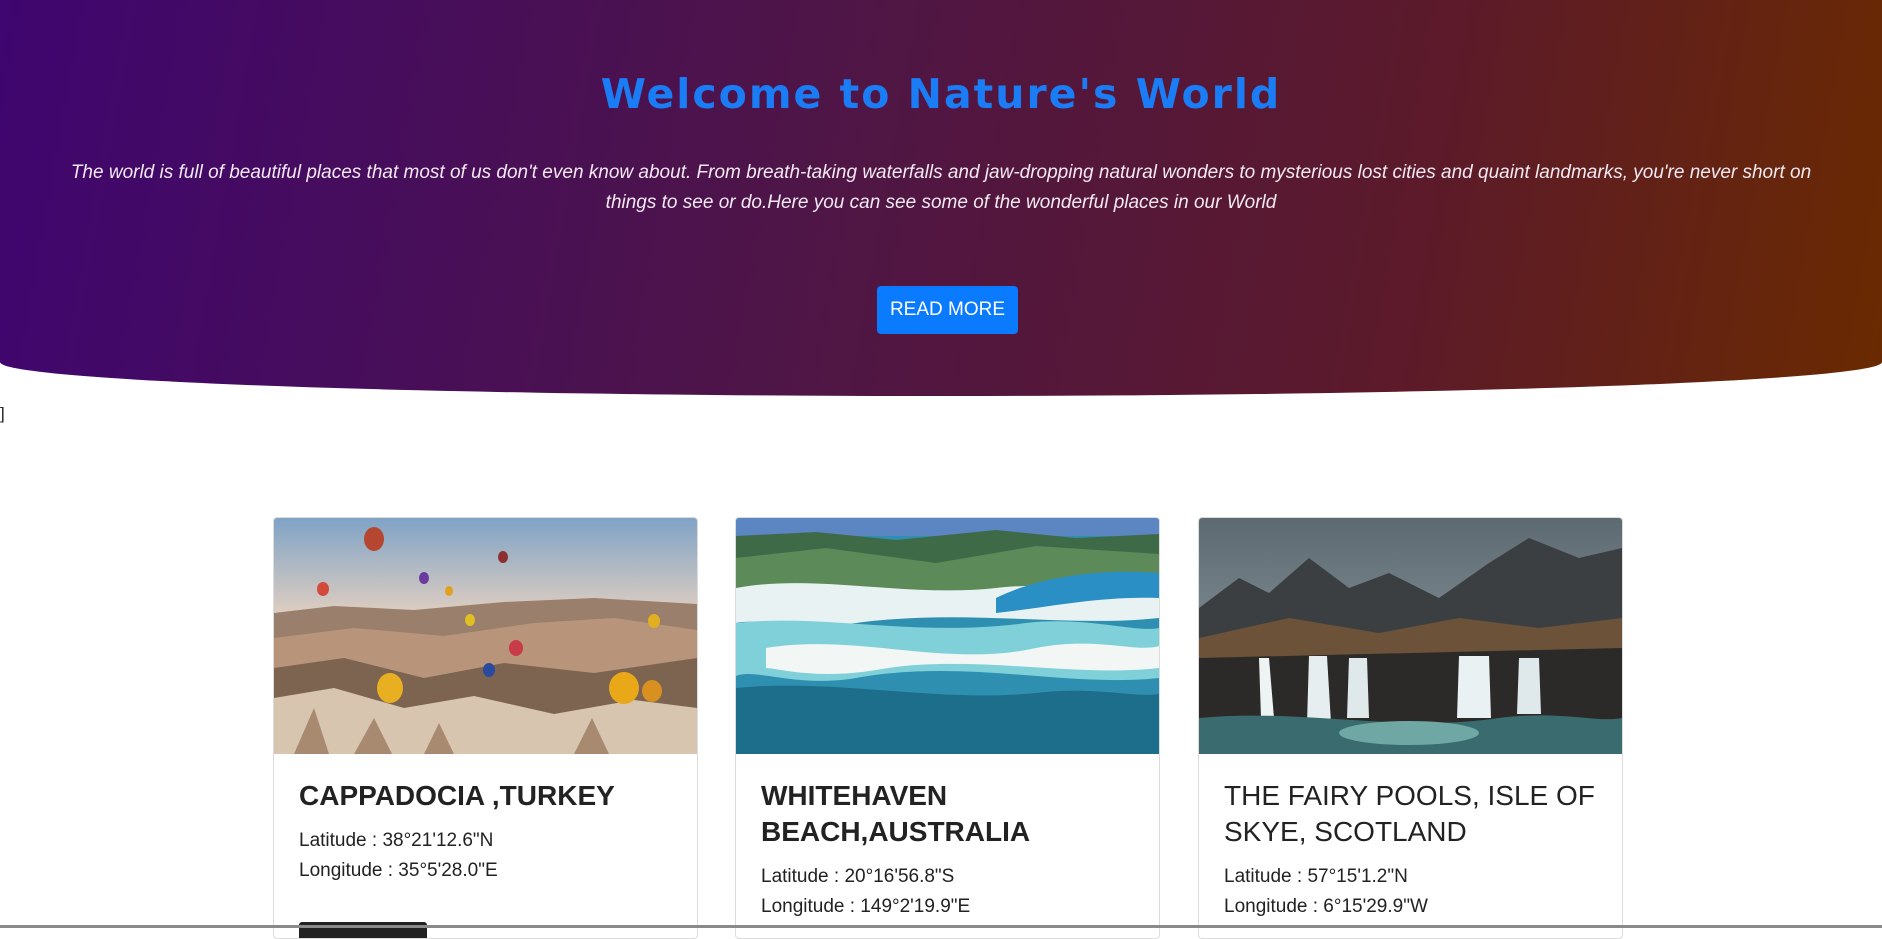 This screenshot has width=1882, height=939. Describe the element at coordinates (896, 813) in the screenshot. I see `card-title: WHITEHAVEN BEACH,AUSTRALIA` at that location.